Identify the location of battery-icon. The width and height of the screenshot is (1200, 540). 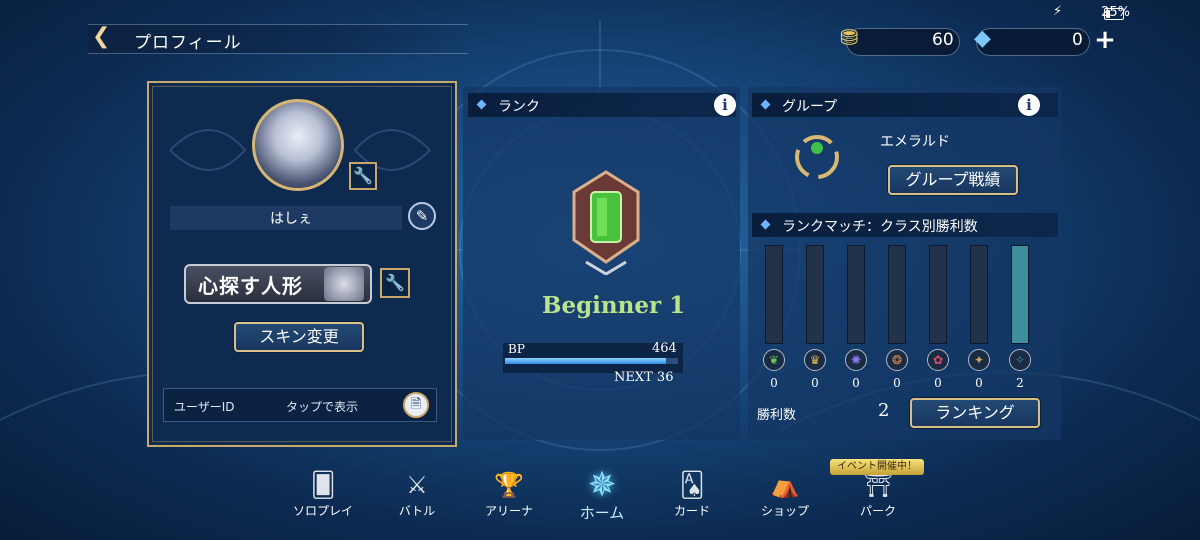
(1114, 14).